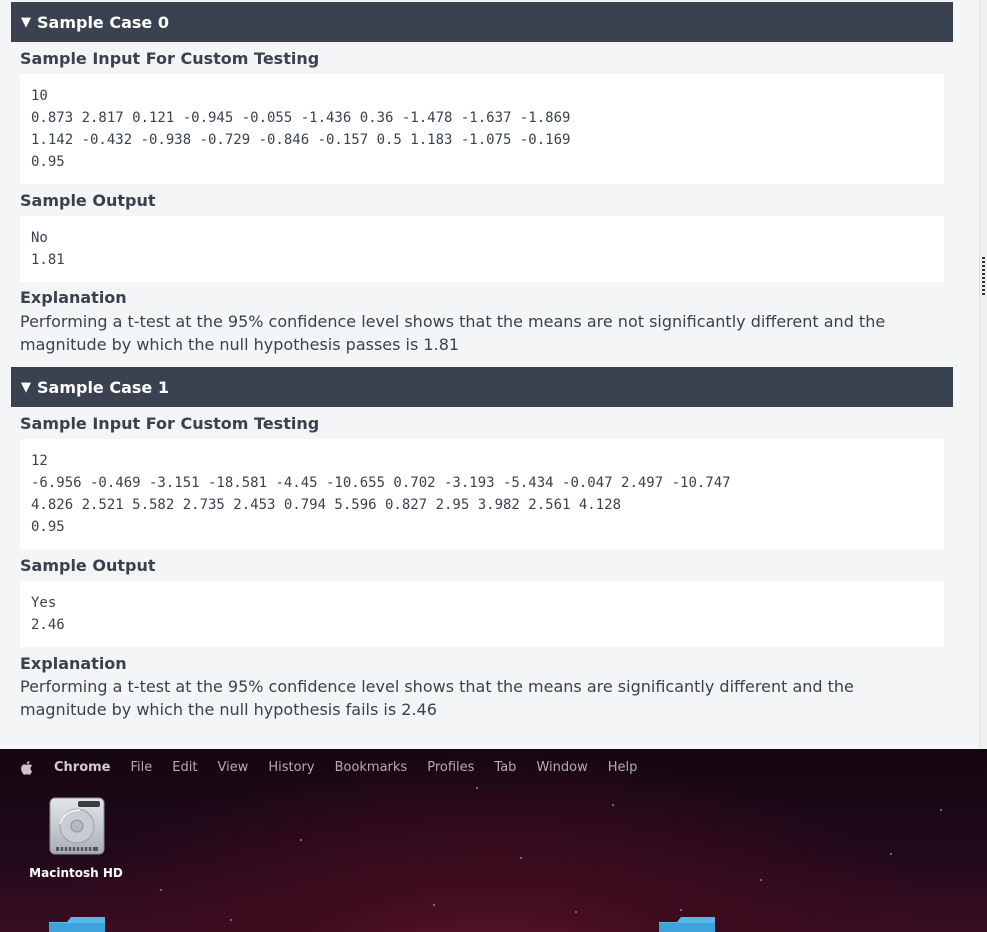 The image size is (987, 932). Describe the element at coordinates (77, 826) in the screenshot. I see `hard-drive-icon` at that location.